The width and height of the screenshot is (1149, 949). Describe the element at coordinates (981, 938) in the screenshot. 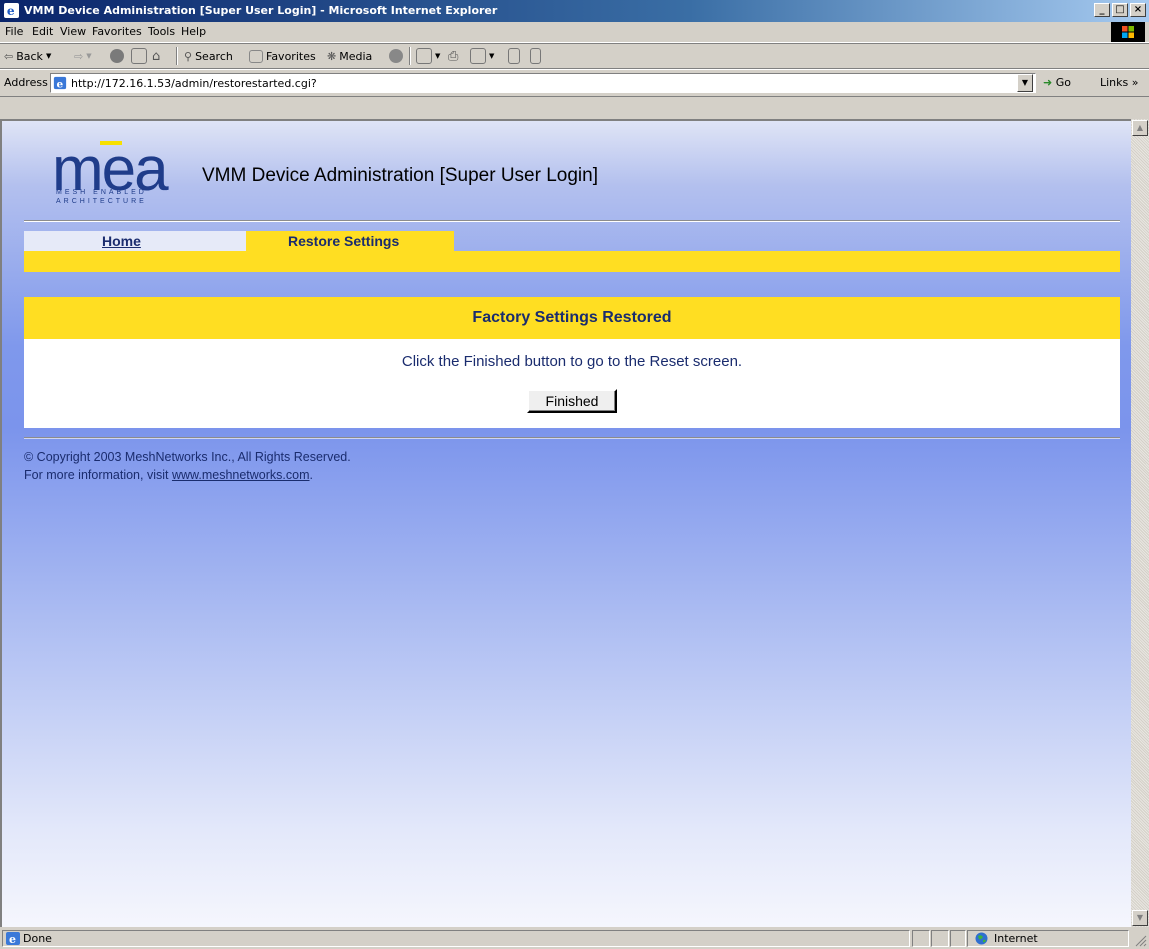

I see `globe-icon` at that location.